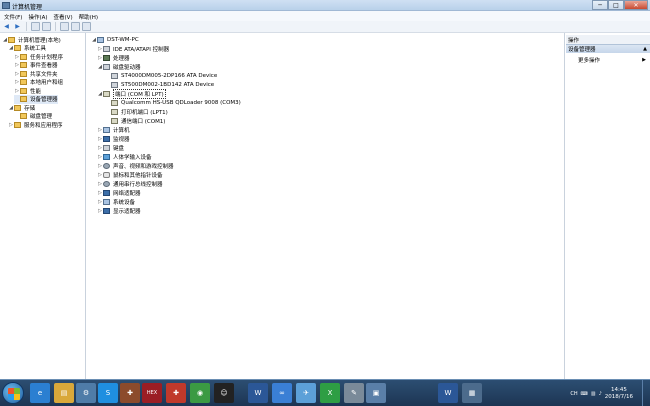  I want to click on forward-arrow-icon: ▶, so click(17, 26).